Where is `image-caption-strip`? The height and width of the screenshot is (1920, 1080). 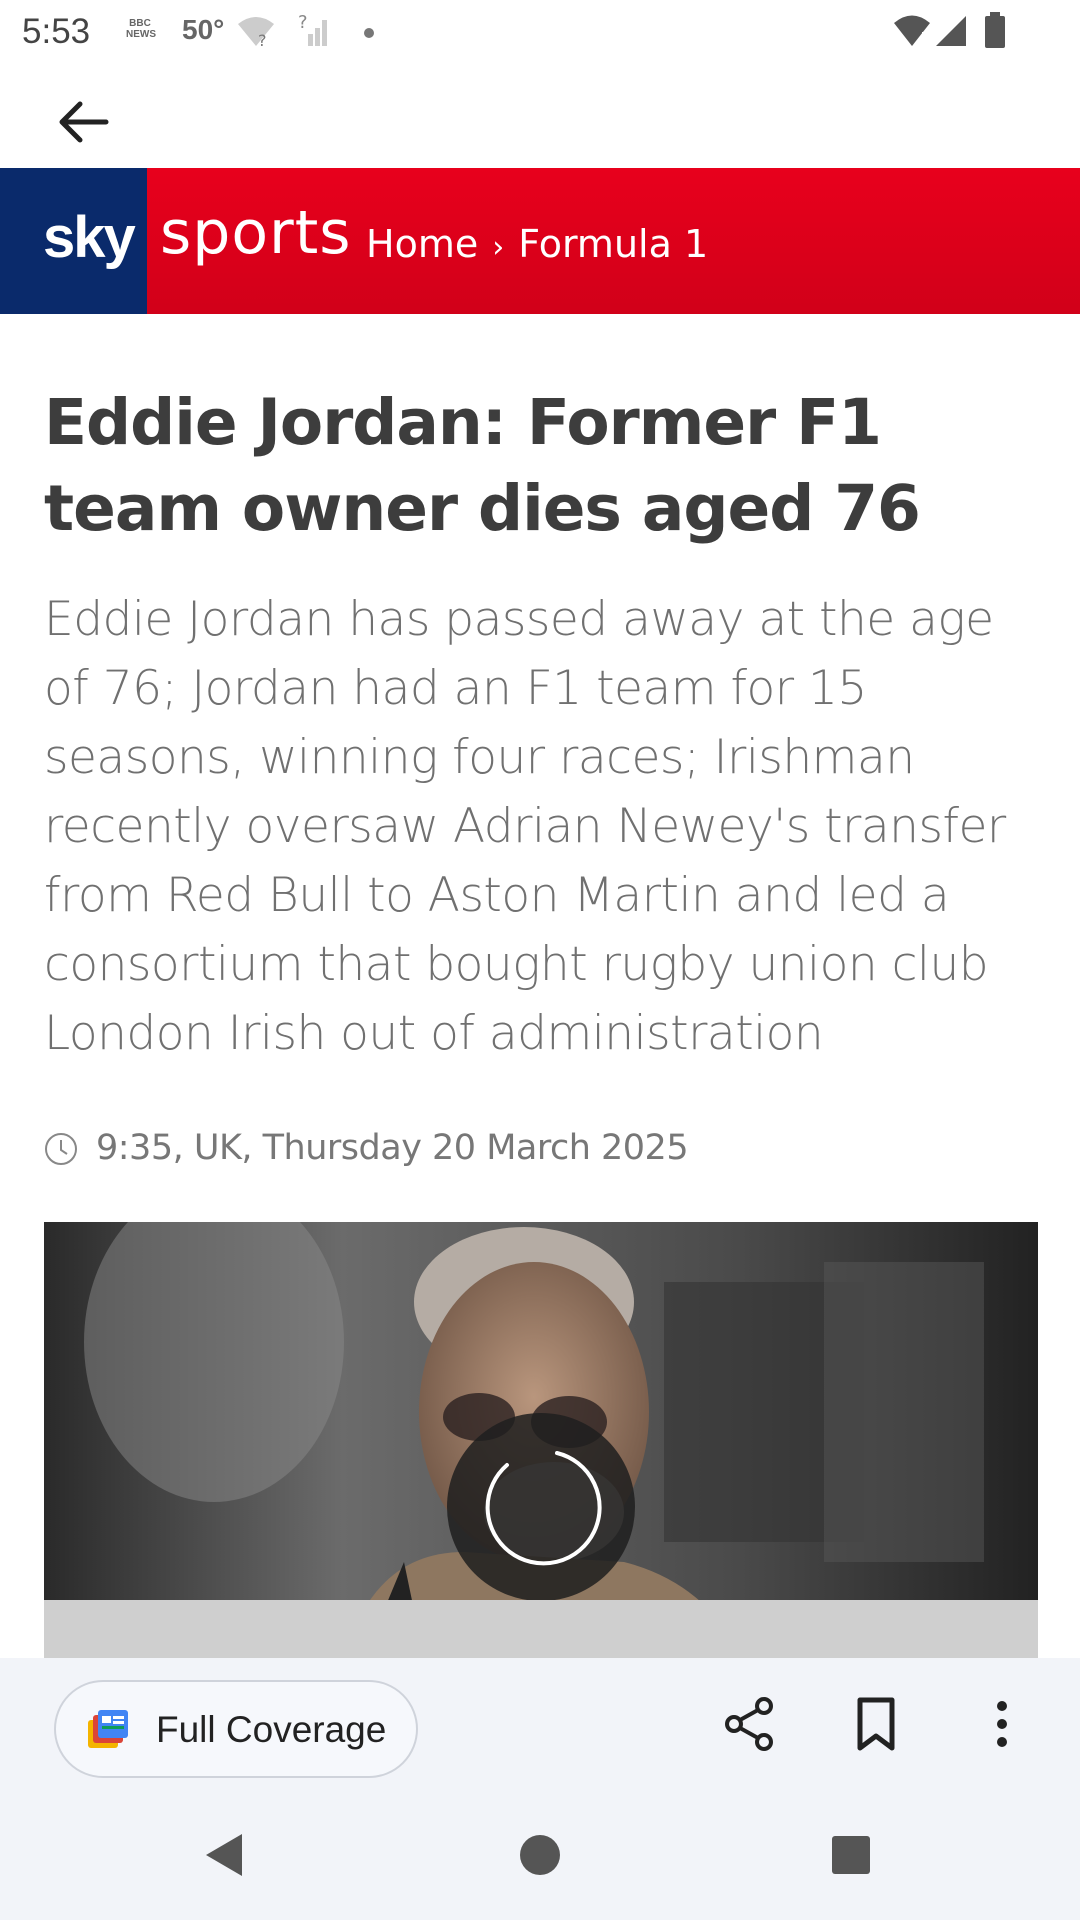 image-caption-strip is located at coordinates (541, 1629).